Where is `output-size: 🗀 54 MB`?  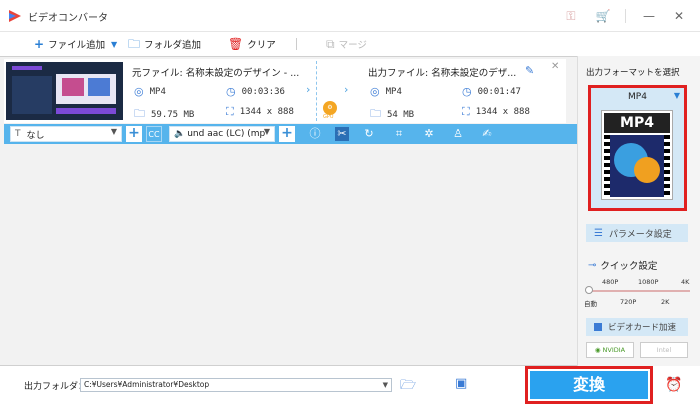 output-size: 🗀 54 MB is located at coordinates (392, 114).